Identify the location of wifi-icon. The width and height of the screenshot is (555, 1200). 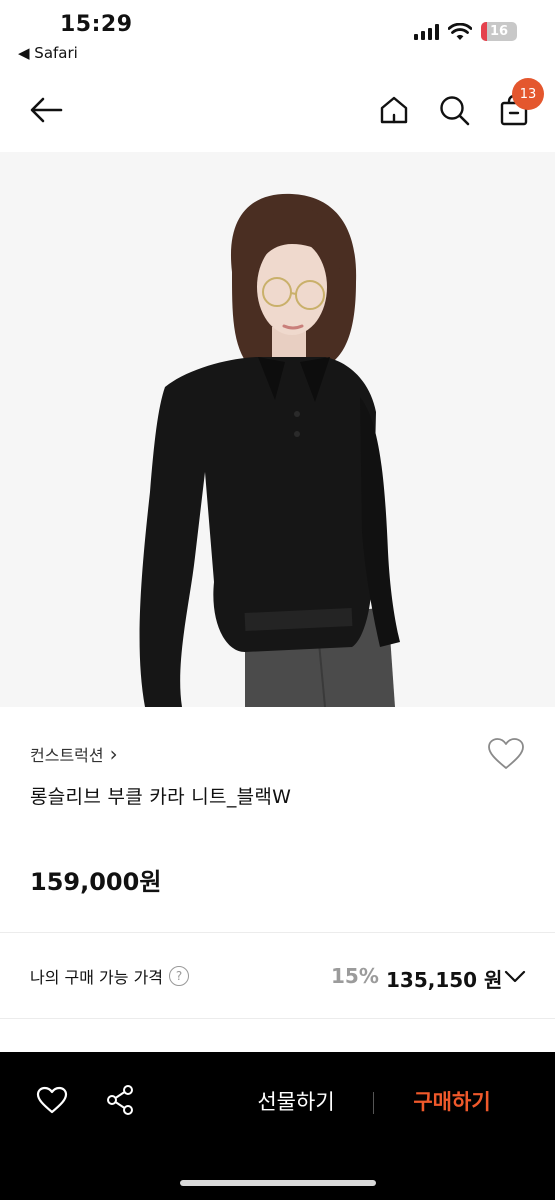
(460, 31).